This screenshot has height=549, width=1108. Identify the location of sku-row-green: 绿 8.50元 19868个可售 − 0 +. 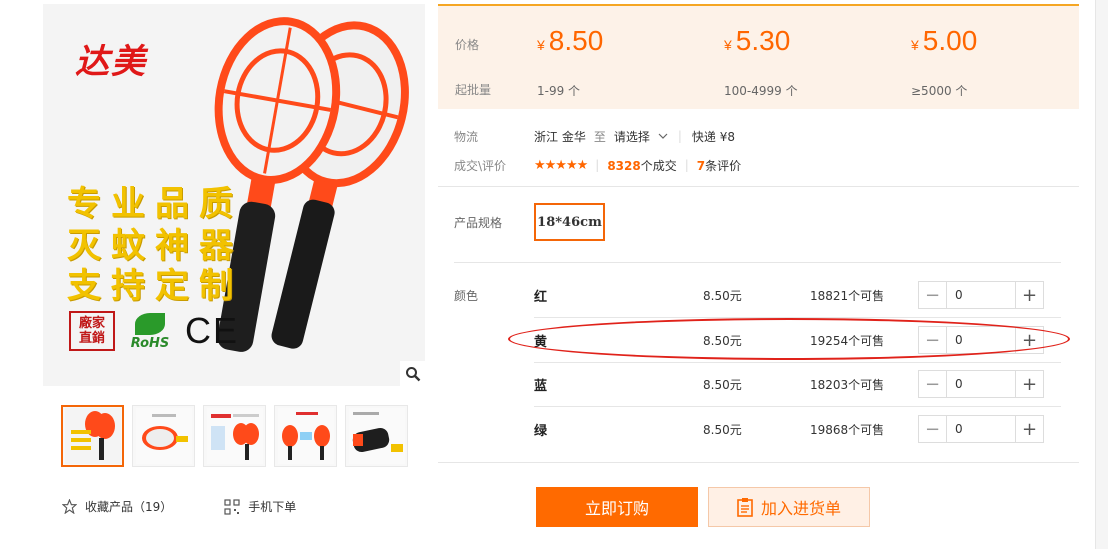
(797, 429).